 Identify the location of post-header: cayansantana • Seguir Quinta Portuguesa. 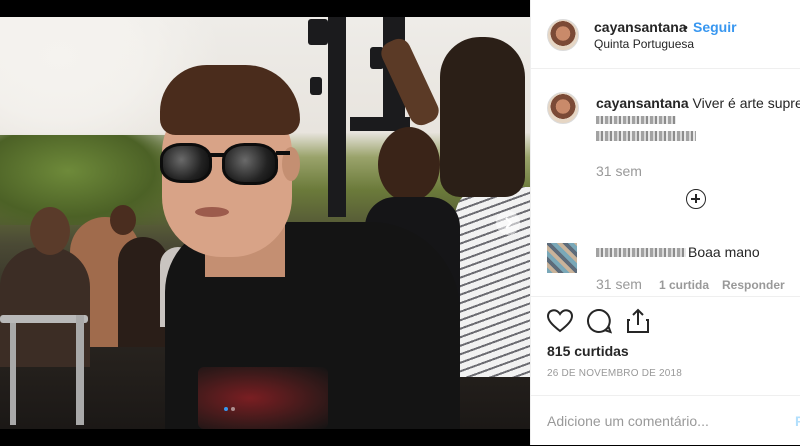
(665, 34).